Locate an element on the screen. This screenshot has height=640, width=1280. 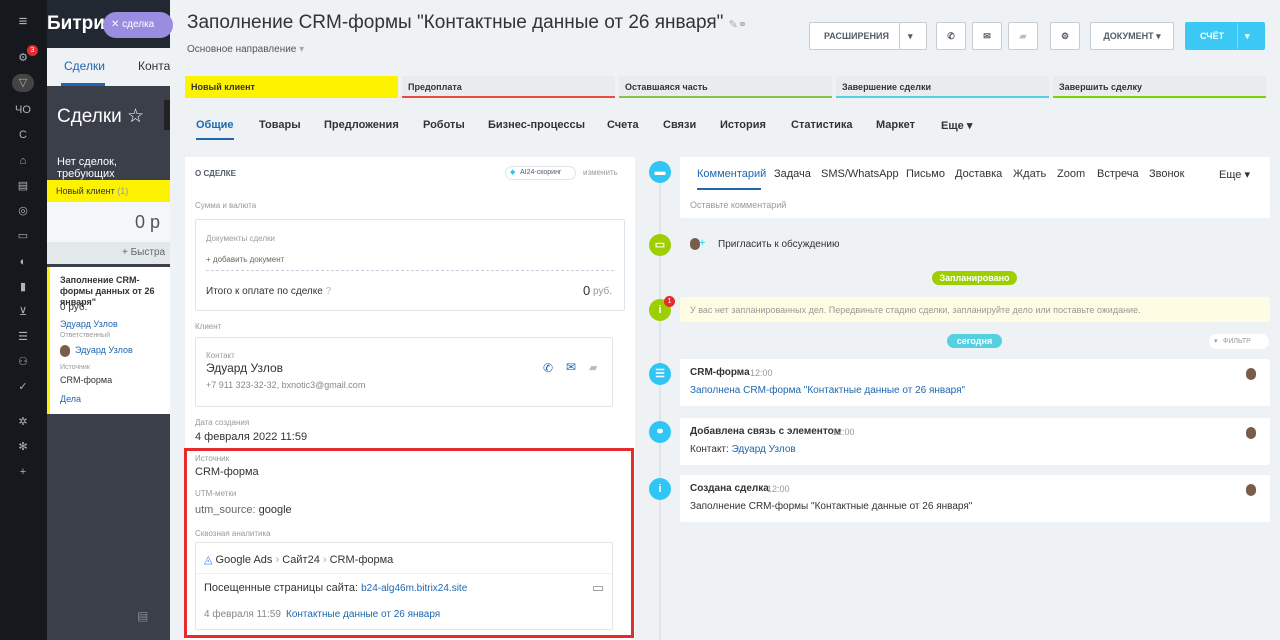
mail-icon: ✉ is located at coordinates (571, 367).